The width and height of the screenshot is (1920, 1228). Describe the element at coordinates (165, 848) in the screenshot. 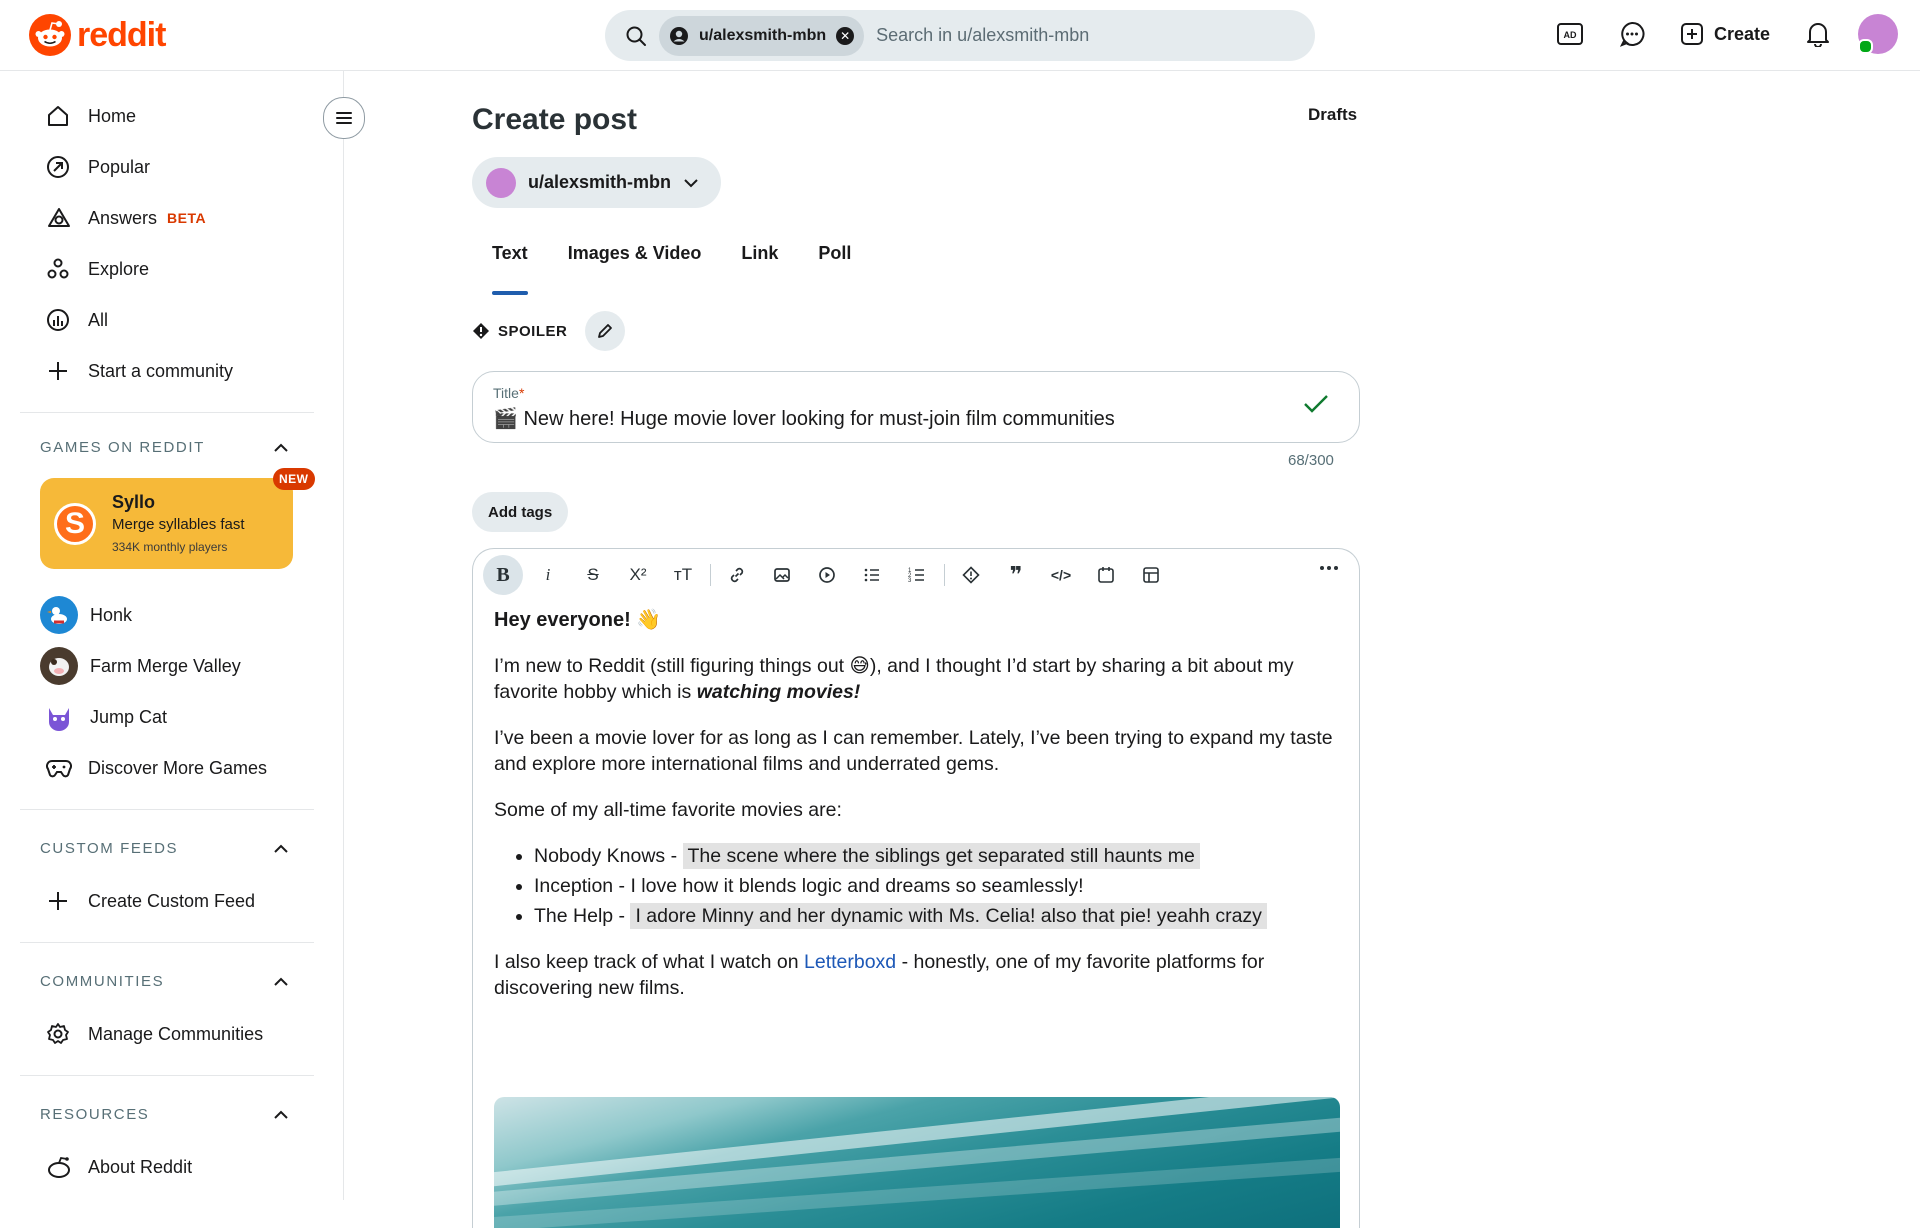

I see `custom-feeds-section-header: CUSTOM FEEDS` at that location.